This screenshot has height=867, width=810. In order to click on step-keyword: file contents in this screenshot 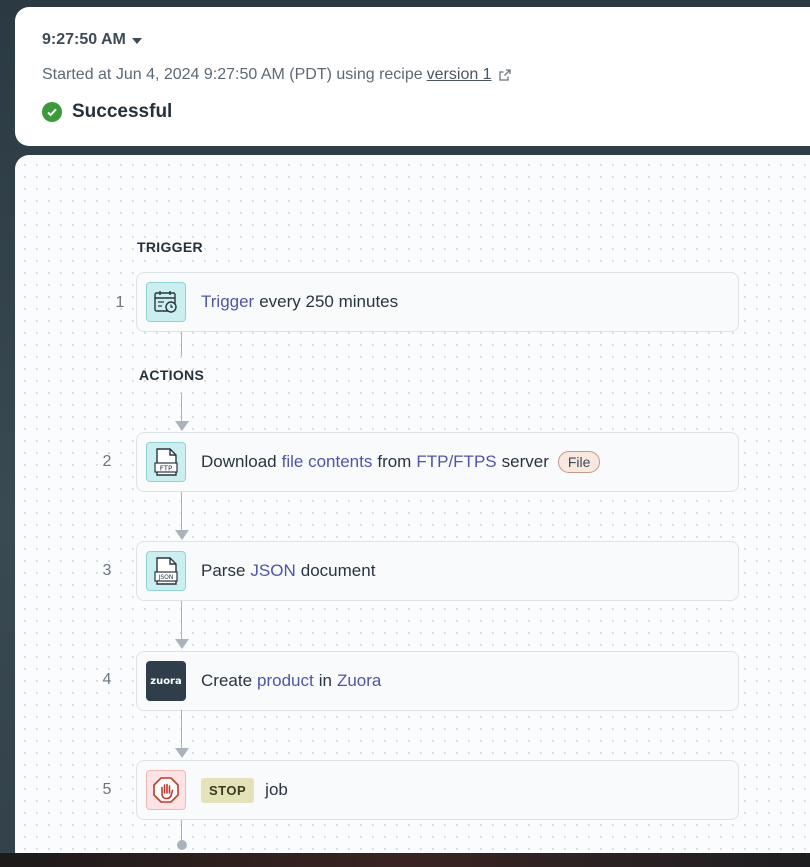, I will do `click(327, 461)`.